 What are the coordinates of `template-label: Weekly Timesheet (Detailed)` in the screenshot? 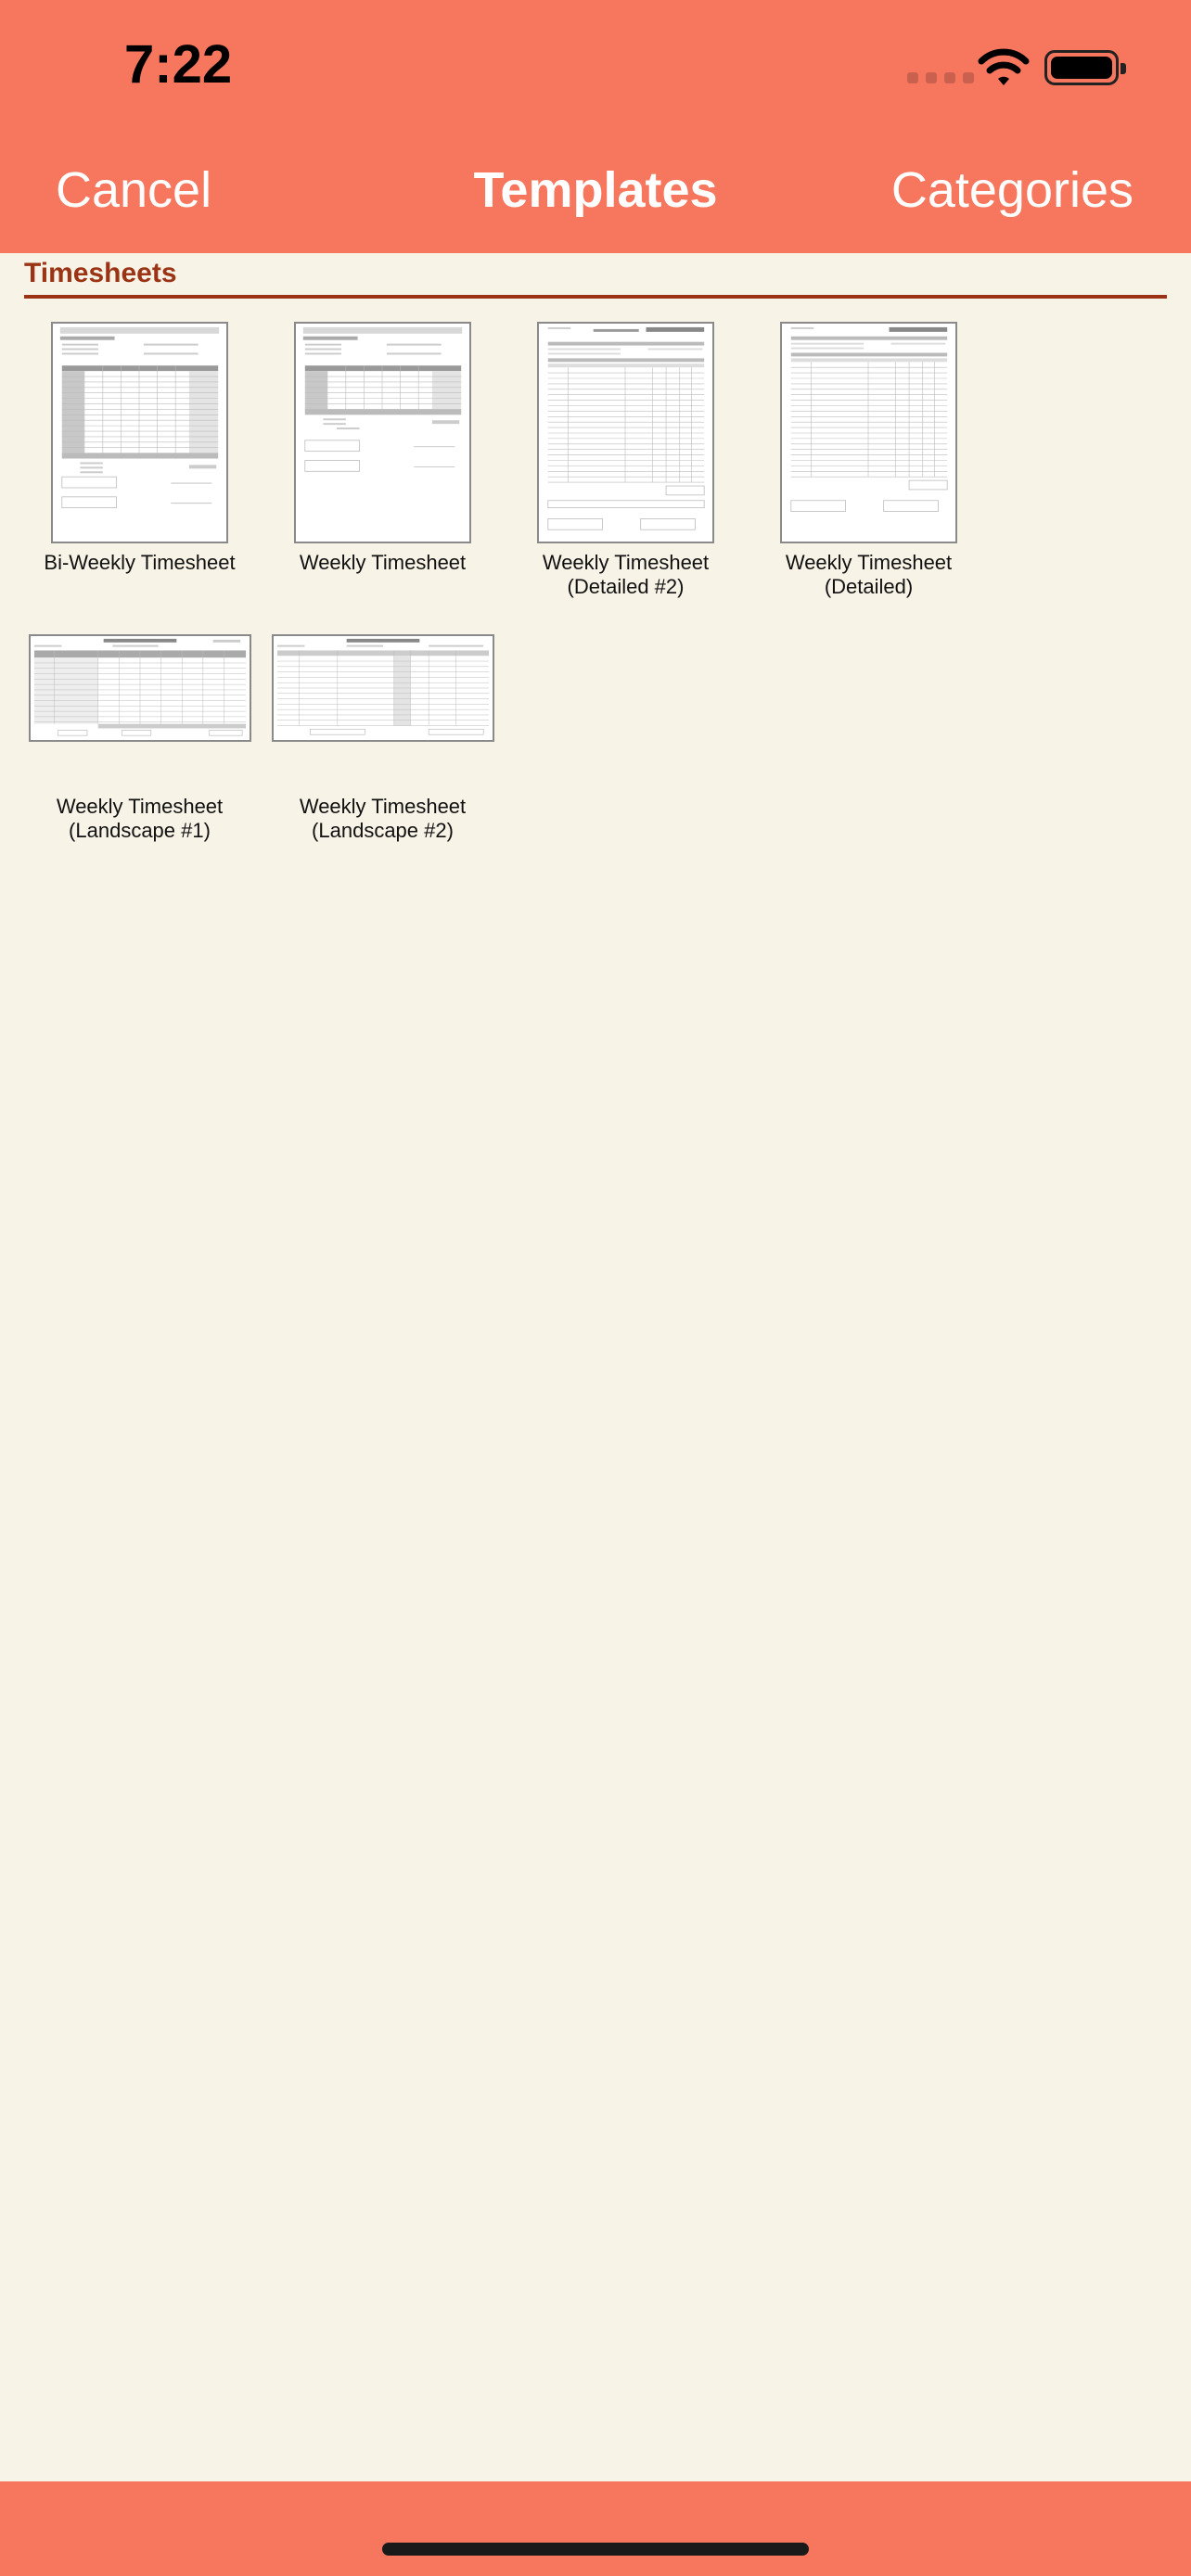 It's located at (869, 575).